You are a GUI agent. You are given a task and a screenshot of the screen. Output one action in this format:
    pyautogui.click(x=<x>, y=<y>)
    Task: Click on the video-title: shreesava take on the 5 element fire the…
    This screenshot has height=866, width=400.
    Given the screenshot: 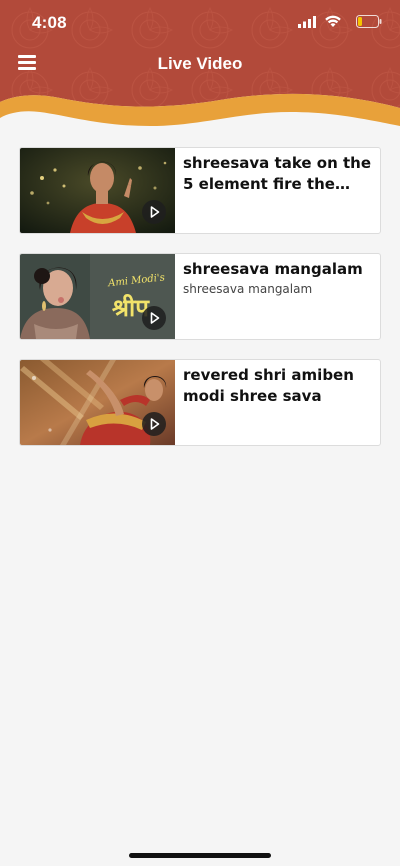 What is the action you would take?
    pyautogui.click(x=277, y=173)
    